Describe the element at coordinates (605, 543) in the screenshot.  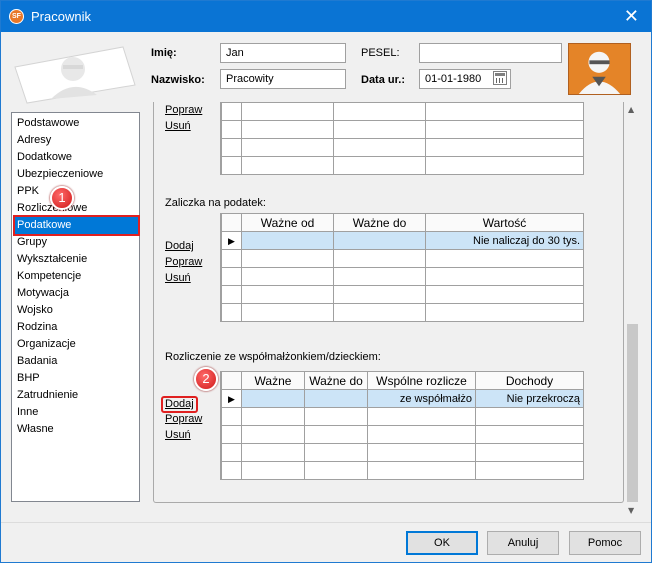
I see `help-button: Pomoc` at that location.